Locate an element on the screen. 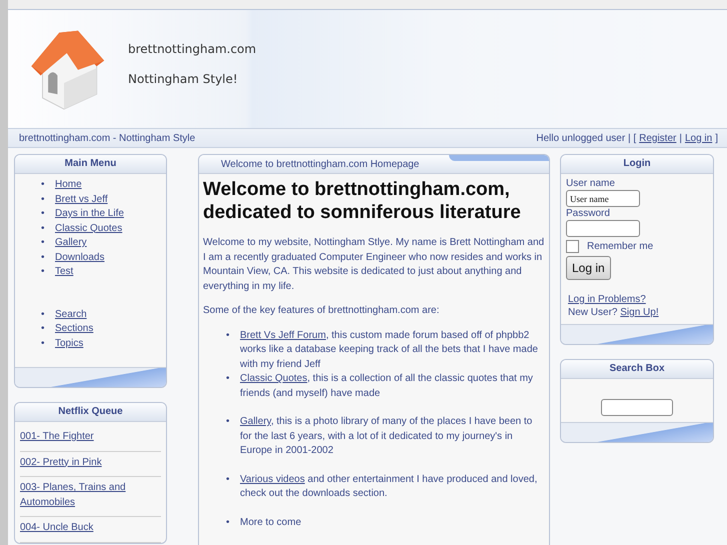 This screenshot has width=727, height=545. menu-link: Brett vs Jeff is located at coordinates (81, 199).